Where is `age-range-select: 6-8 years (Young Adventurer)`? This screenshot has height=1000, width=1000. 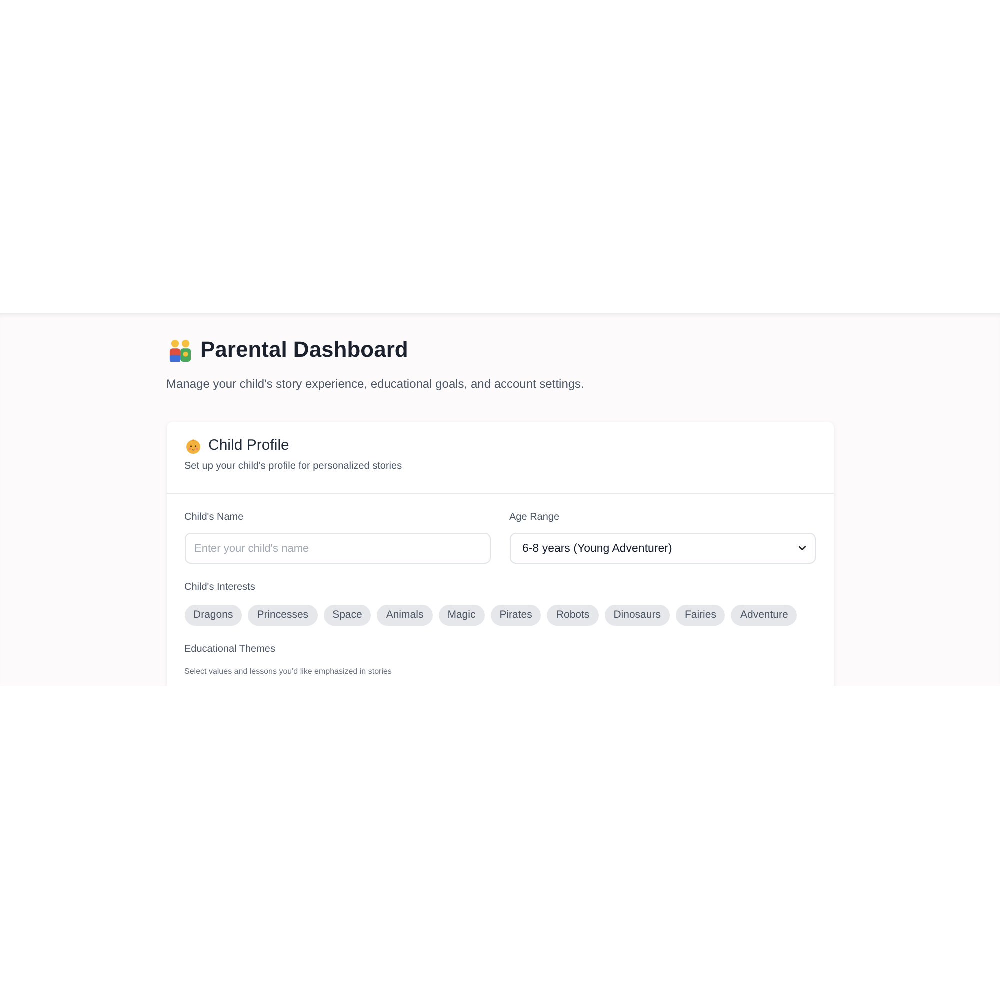
age-range-select: 6-8 years (Young Adventurer) is located at coordinates (663, 548).